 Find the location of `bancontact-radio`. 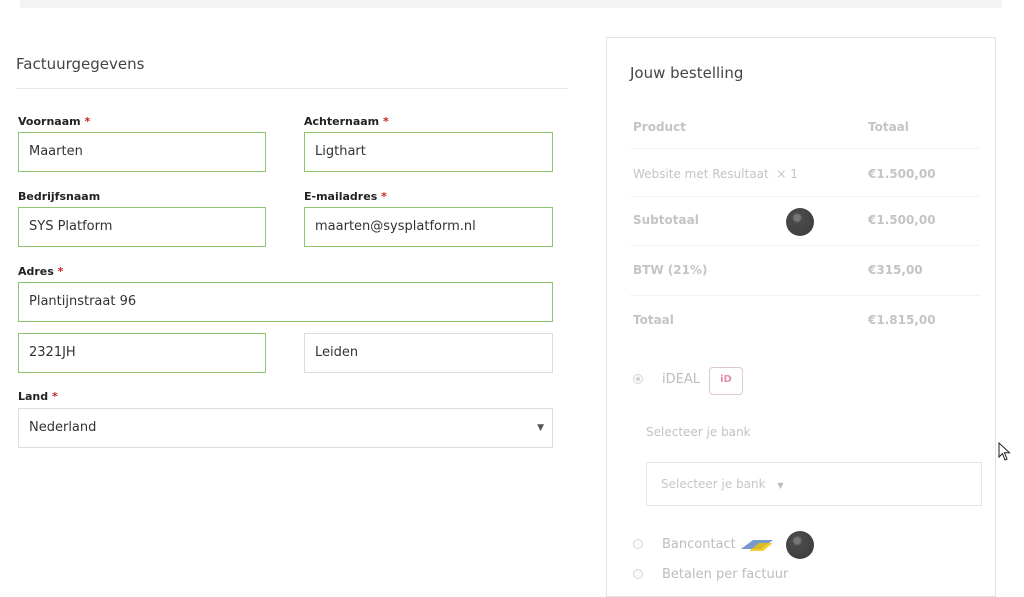

bancontact-radio is located at coordinates (638, 544).